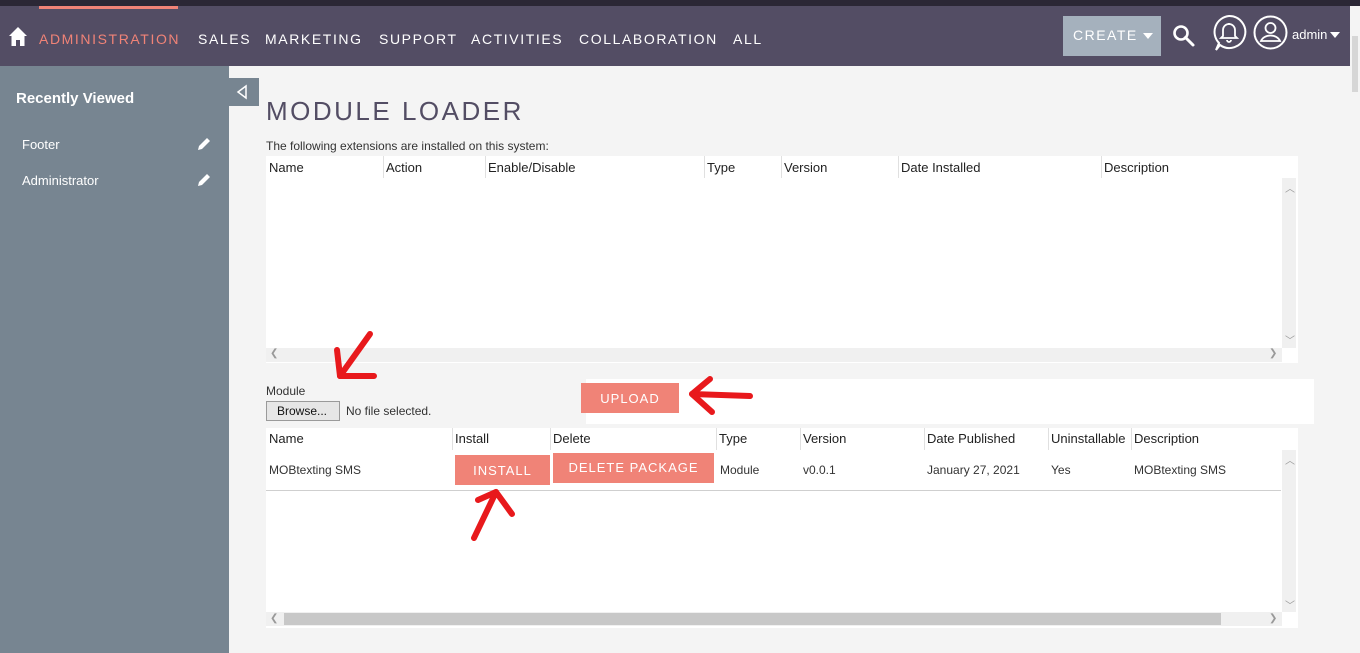 This screenshot has height=653, width=1360. Describe the element at coordinates (1270, 32) in the screenshot. I see `user-avatar-icon` at that location.